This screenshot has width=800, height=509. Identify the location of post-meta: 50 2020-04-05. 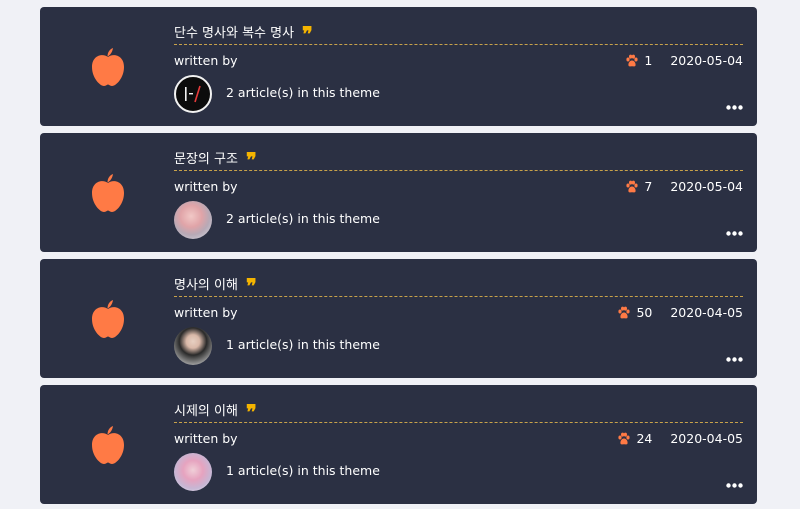
(680, 312).